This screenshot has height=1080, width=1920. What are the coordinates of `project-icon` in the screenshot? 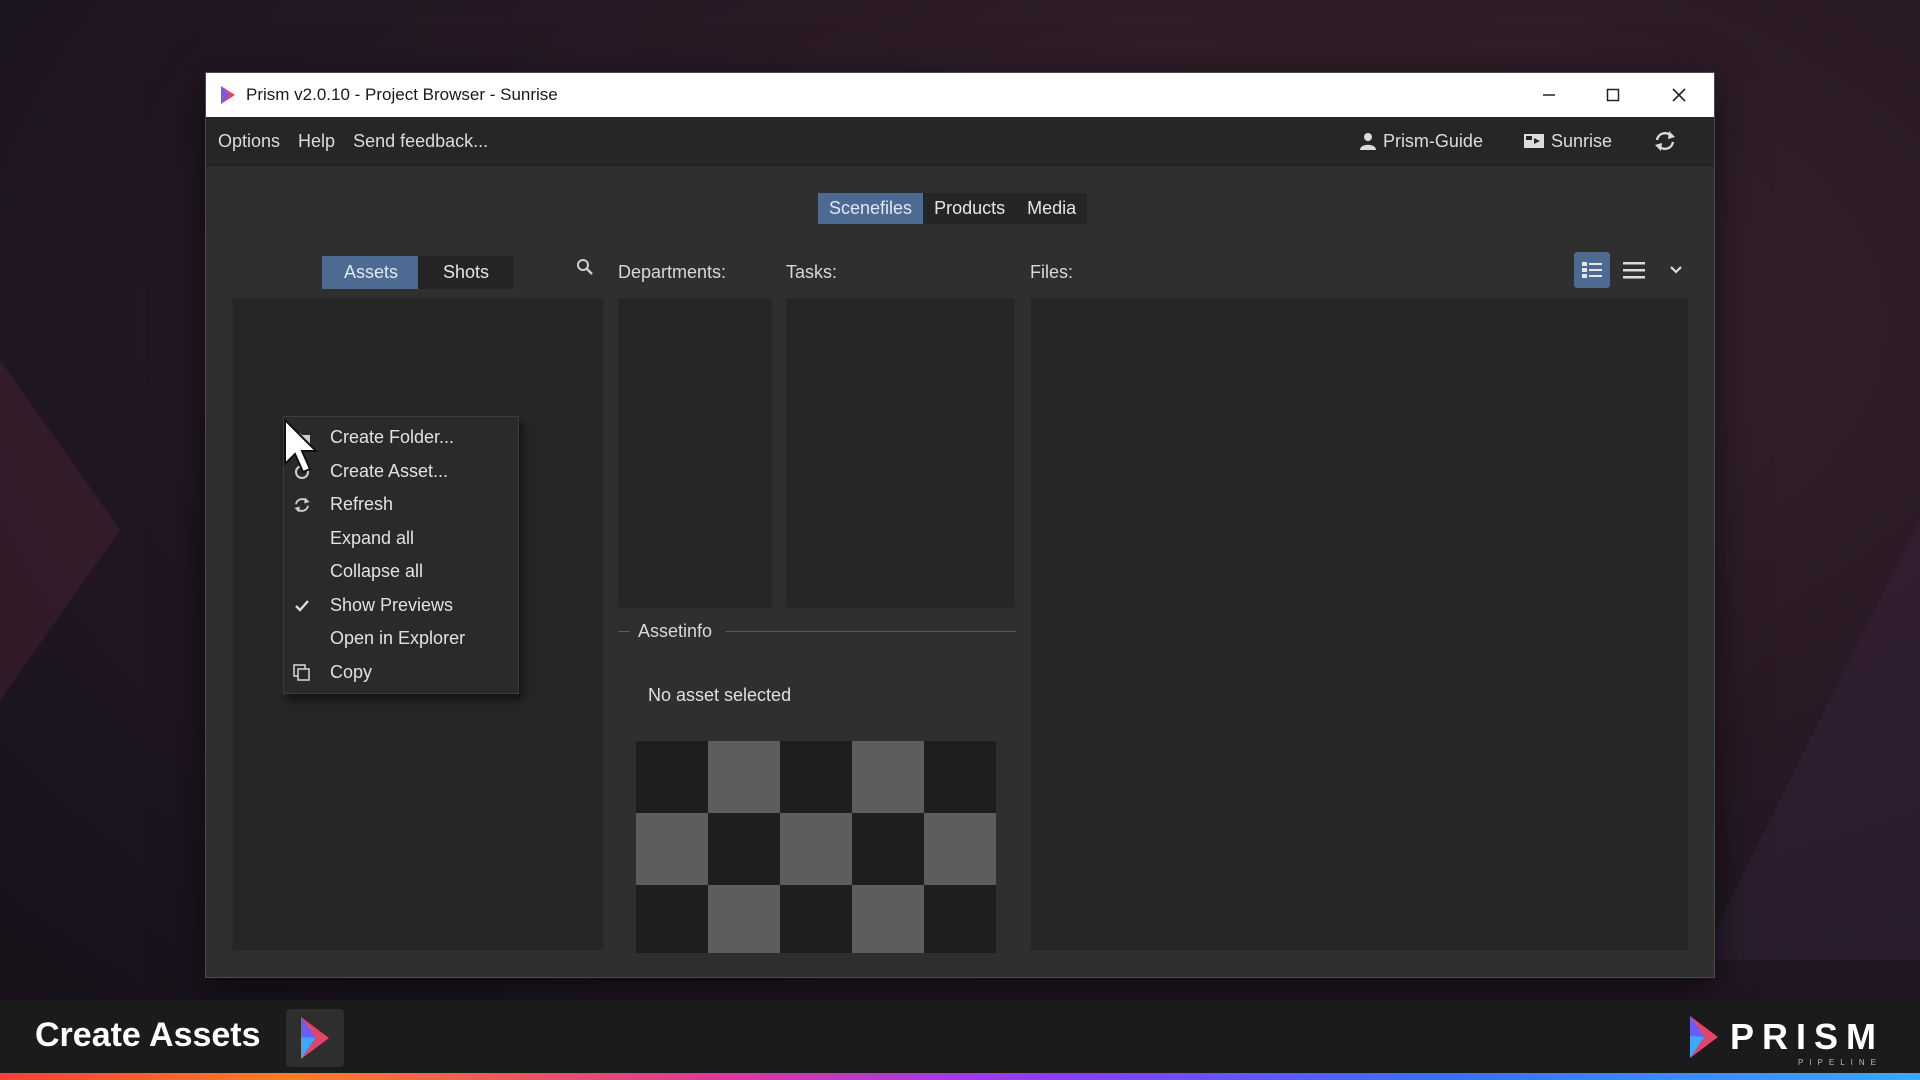 It's located at (1533, 141).